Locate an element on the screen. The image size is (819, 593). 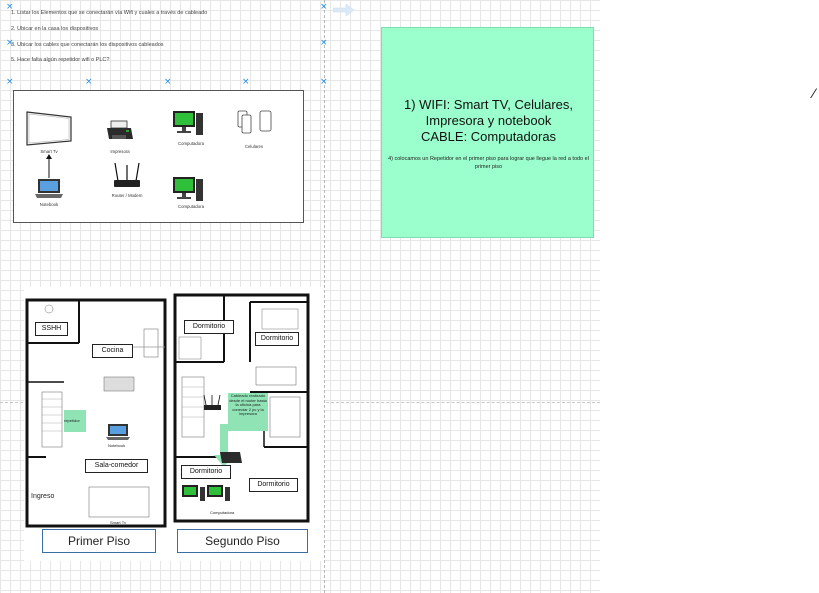
devices-panel: Smart Tv Impresora Computadora Celulares is located at coordinates (158, 156).